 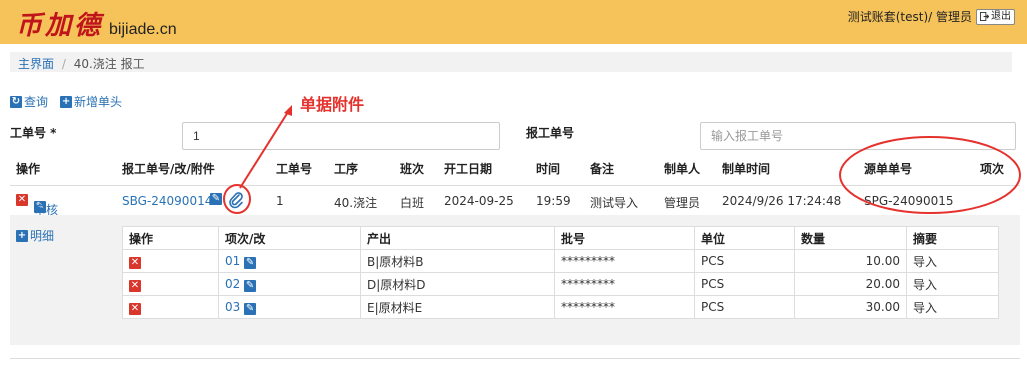 What do you see at coordinates (909, 201) in the screenshot?
I see `cell-source-no: SPG-24090015` at bounding box center [909, 201].